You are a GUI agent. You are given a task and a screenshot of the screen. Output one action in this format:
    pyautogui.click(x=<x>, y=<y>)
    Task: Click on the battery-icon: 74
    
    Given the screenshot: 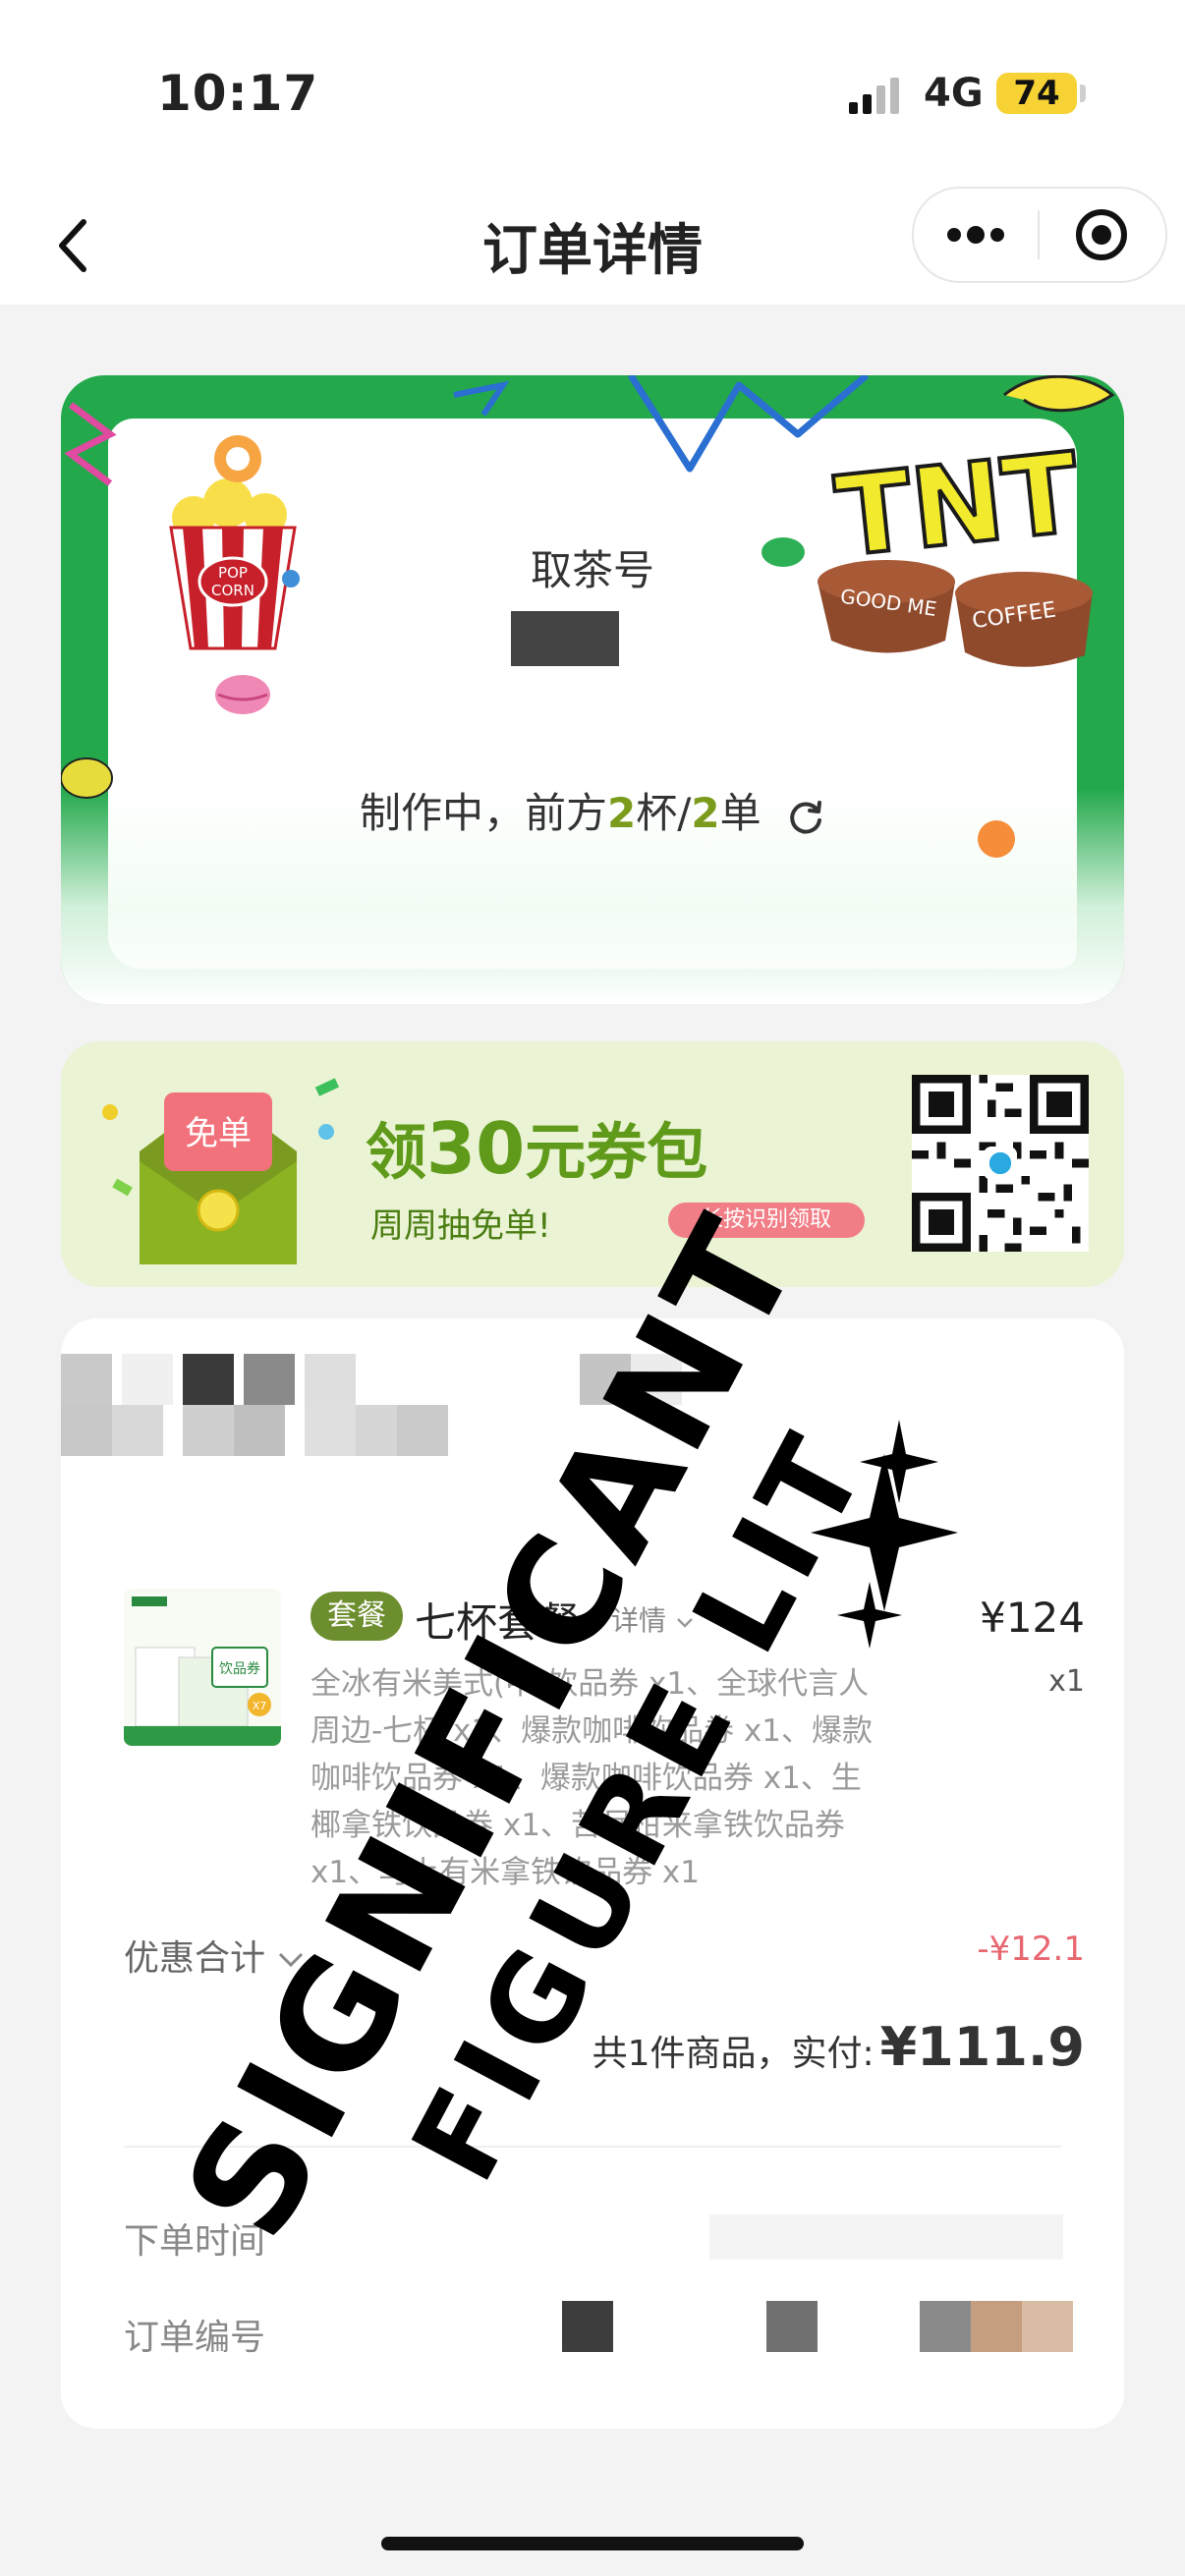 What is the action you would take?
    pyautogui.click(x=1037, y=93)
    